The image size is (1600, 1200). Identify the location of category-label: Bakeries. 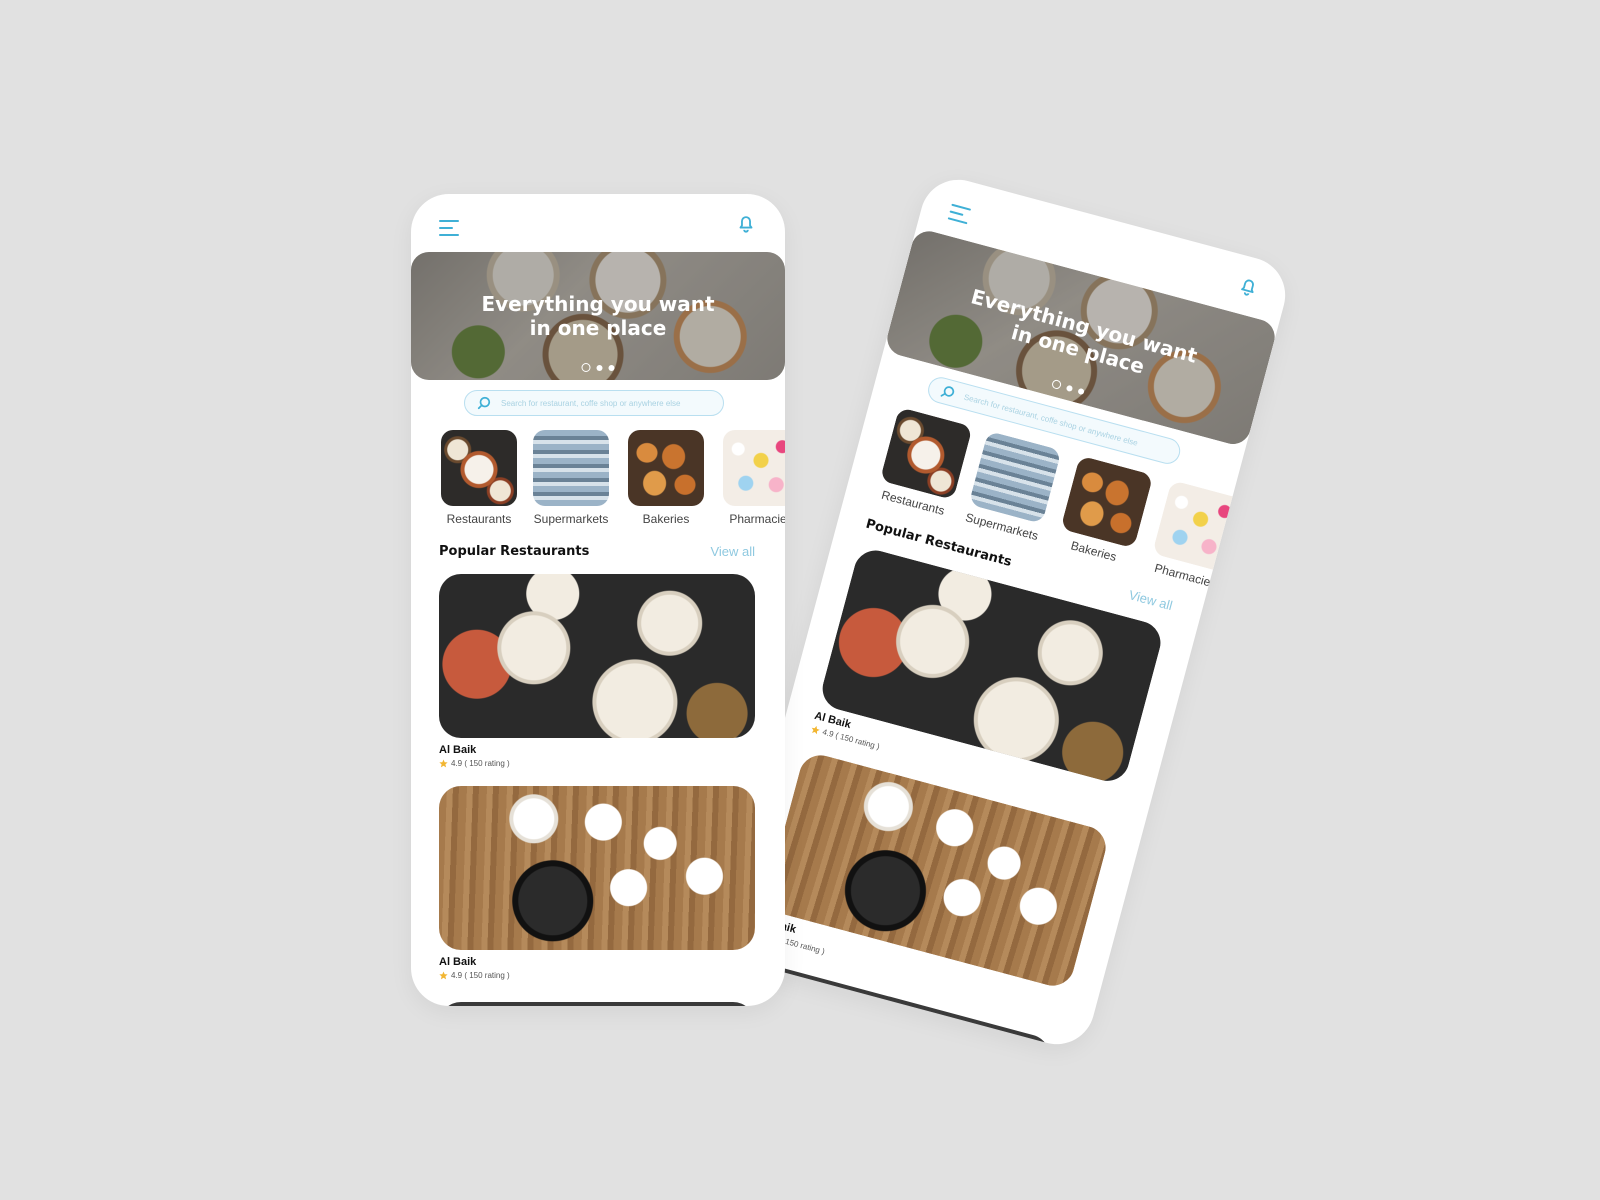
(666, 519).